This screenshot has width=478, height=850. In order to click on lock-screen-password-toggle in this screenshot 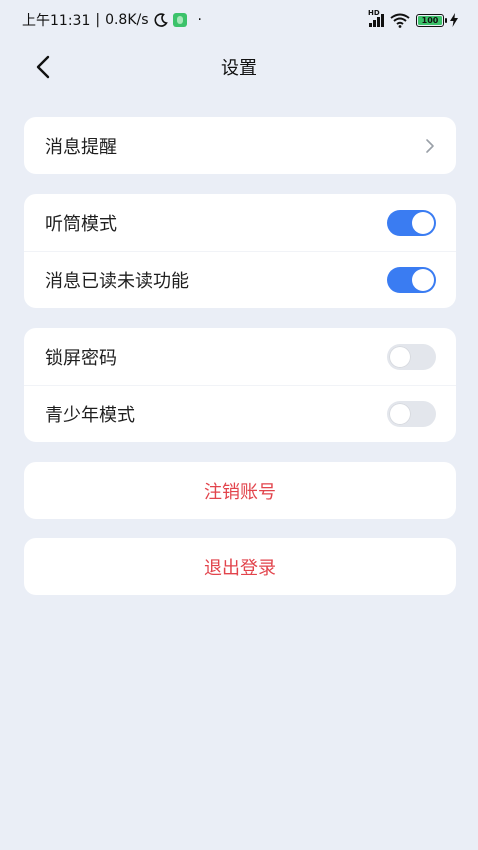, I will do `click(411, 356)`.